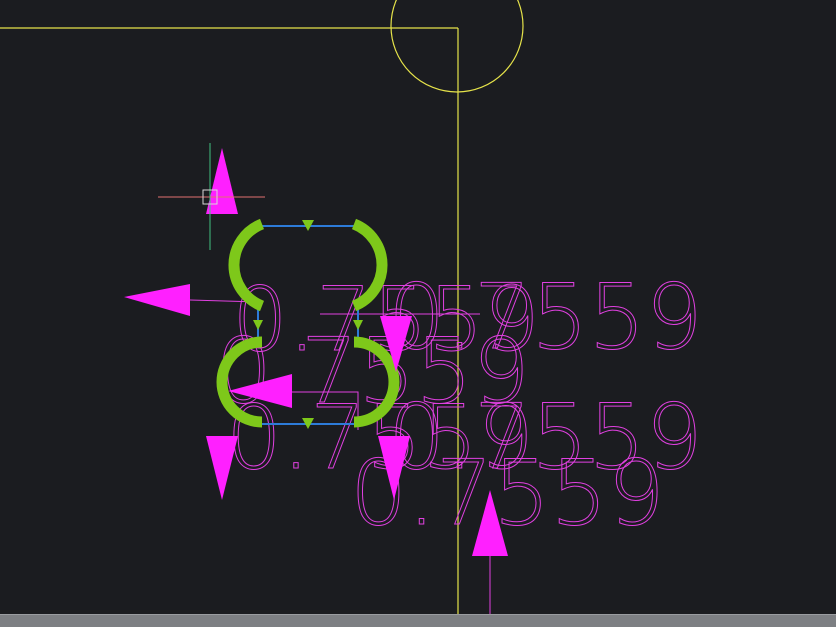  Describe the element at coordinates (418, 620) in the screenshot. I see `status-strip` at that location.